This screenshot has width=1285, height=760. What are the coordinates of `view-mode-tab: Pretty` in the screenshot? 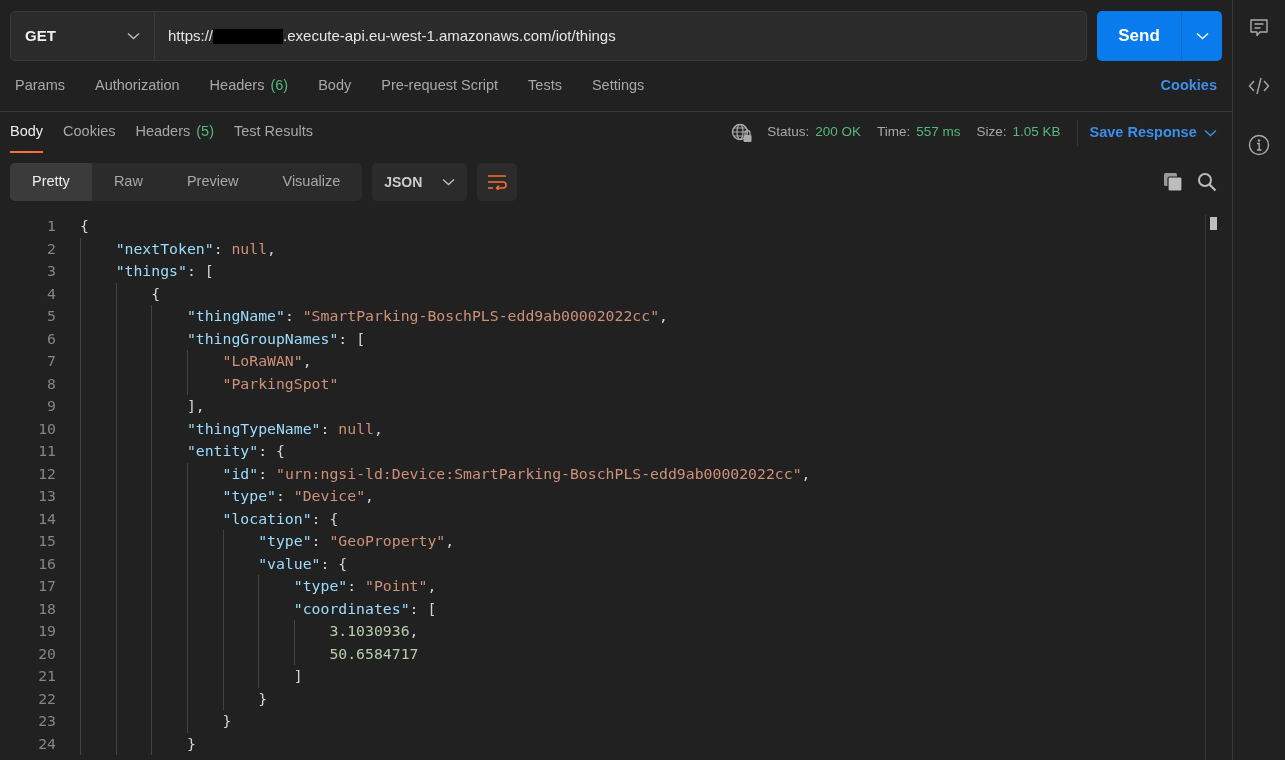 It's located at (51, 182).